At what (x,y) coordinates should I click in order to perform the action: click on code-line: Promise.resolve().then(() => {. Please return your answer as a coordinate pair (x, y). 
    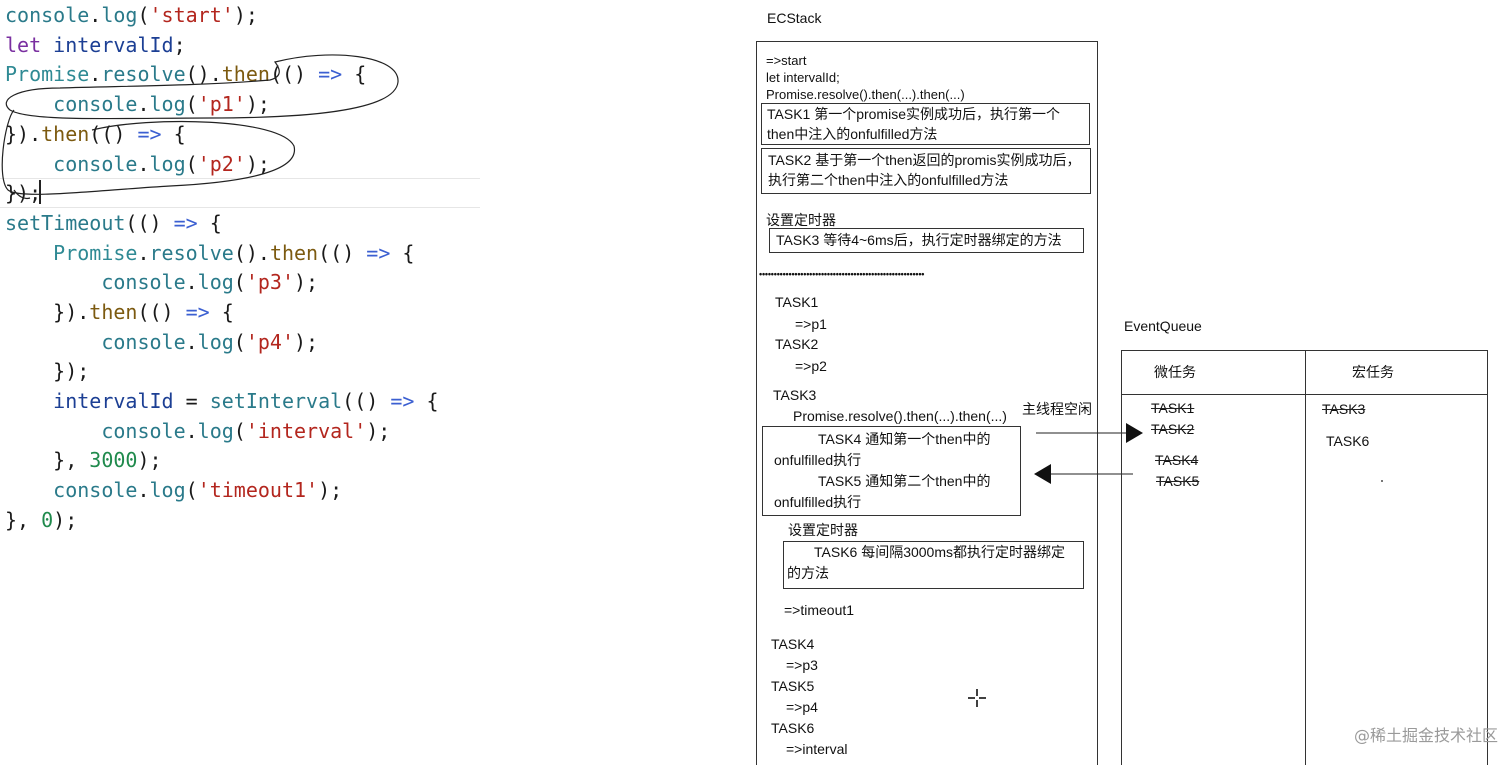
    Looking at the image, I should click on (209, 253).